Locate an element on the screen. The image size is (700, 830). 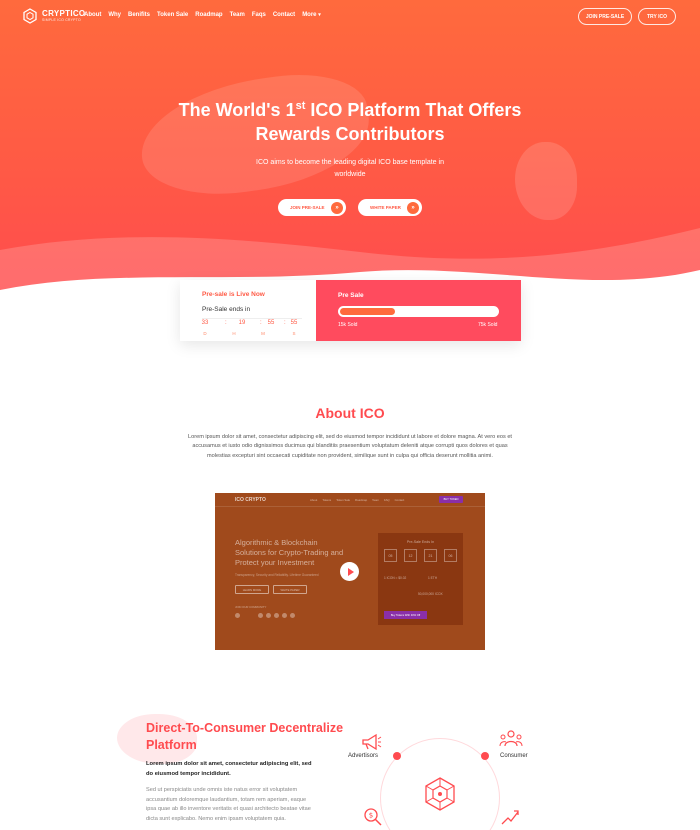
nav-token-sale: Token Sale is located at coordinates (172, 15).